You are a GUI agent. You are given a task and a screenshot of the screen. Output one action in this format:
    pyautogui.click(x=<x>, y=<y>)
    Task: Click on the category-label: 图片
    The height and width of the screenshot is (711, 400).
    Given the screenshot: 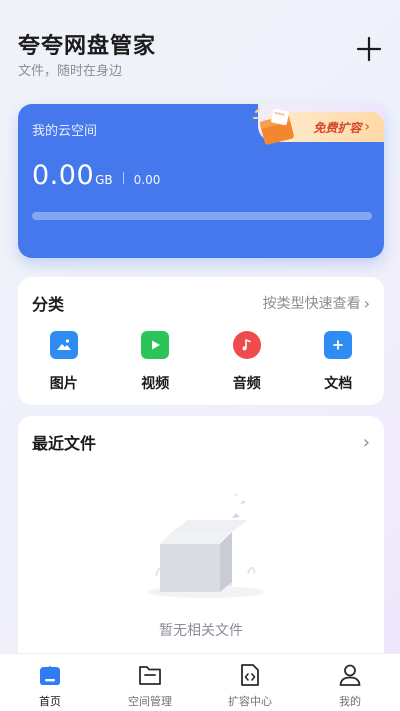 What is the action you would take?
    pyautogui.click(x=63, y=384)
    